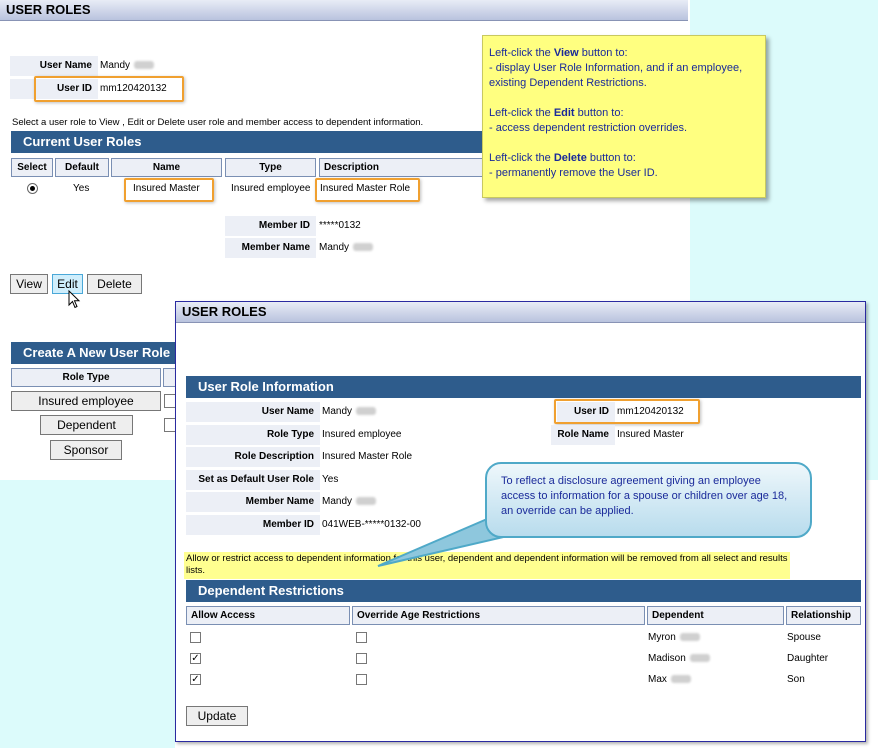 This screenshot has width=878, height=748. What do you see at coordinates (627, 411) in the screenshot?
I see `p2-user-id-highlight` at bounding box center [627, 411].